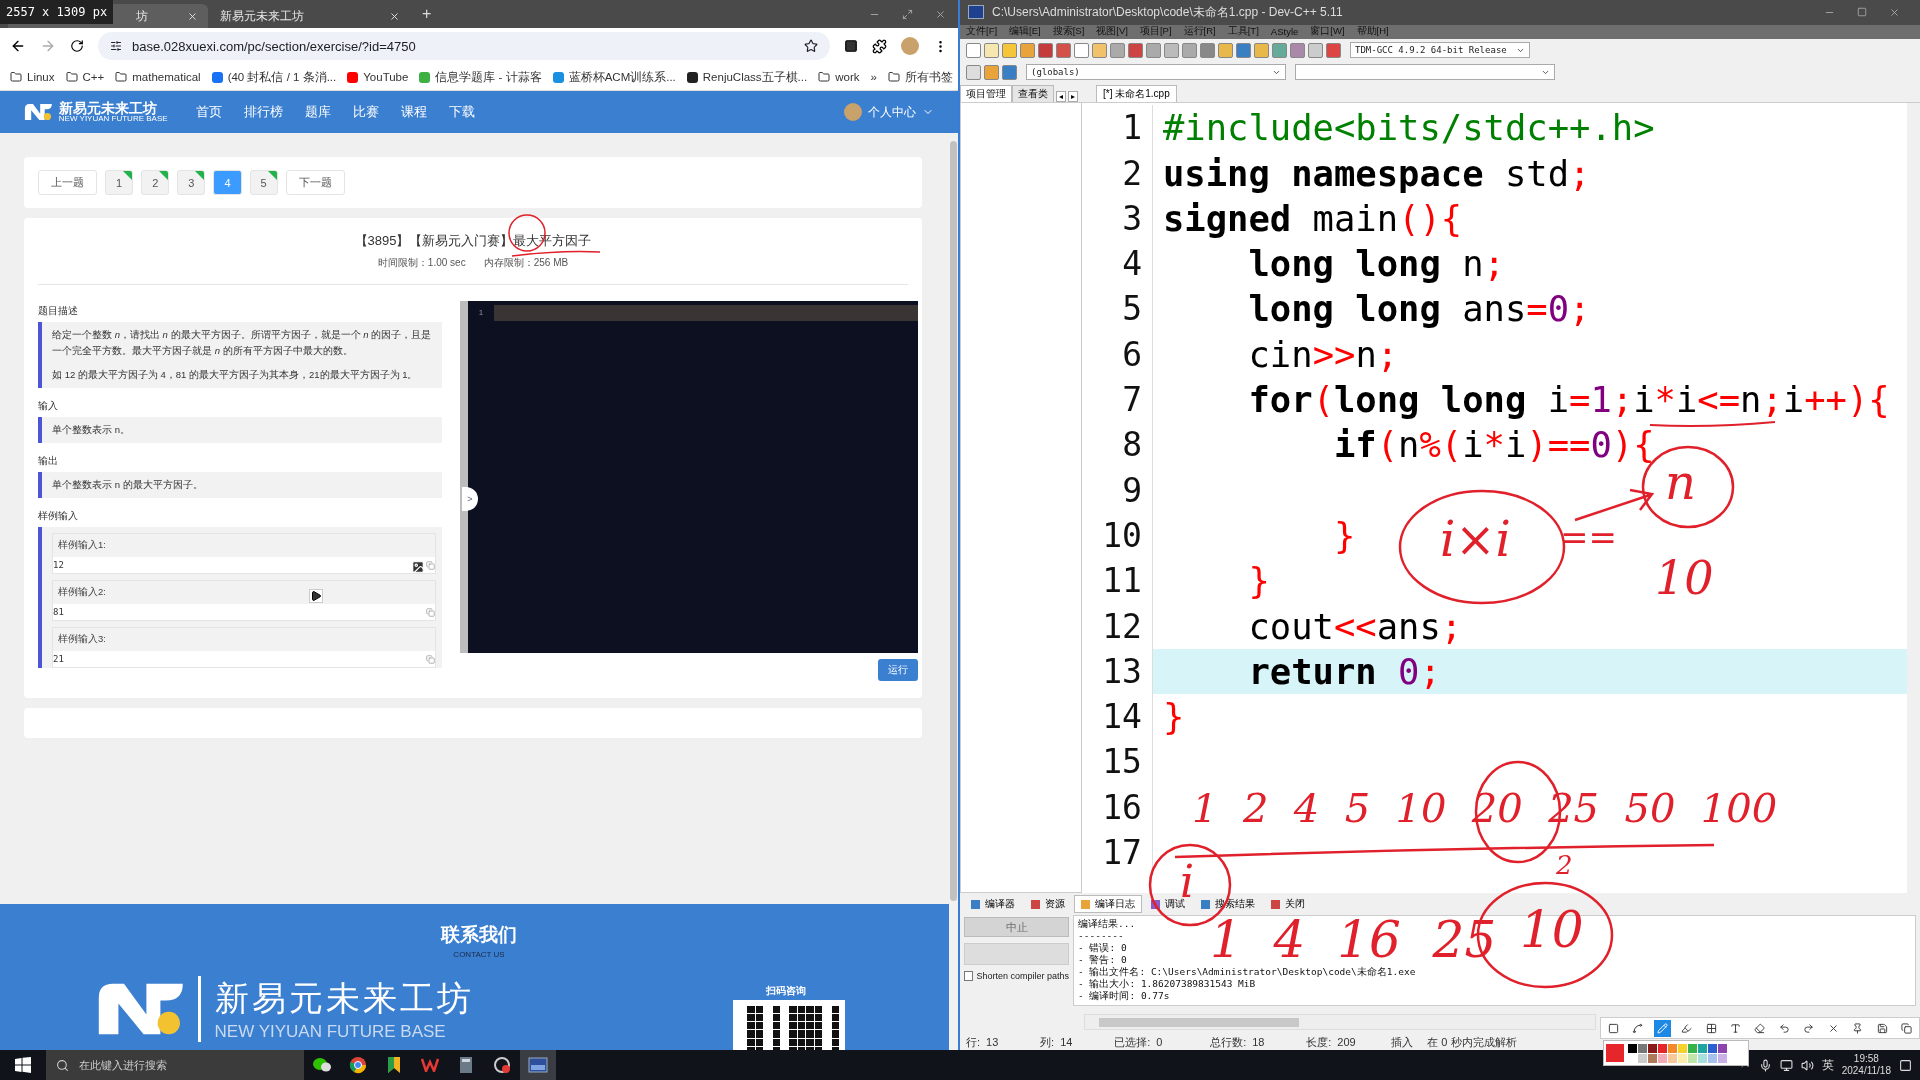 Image resolution: width=1920 pixels, height=1080 pixels. Describe the element at coordinates (973, 1042) in the screenshot. I see `status-label: 行:` at that location.